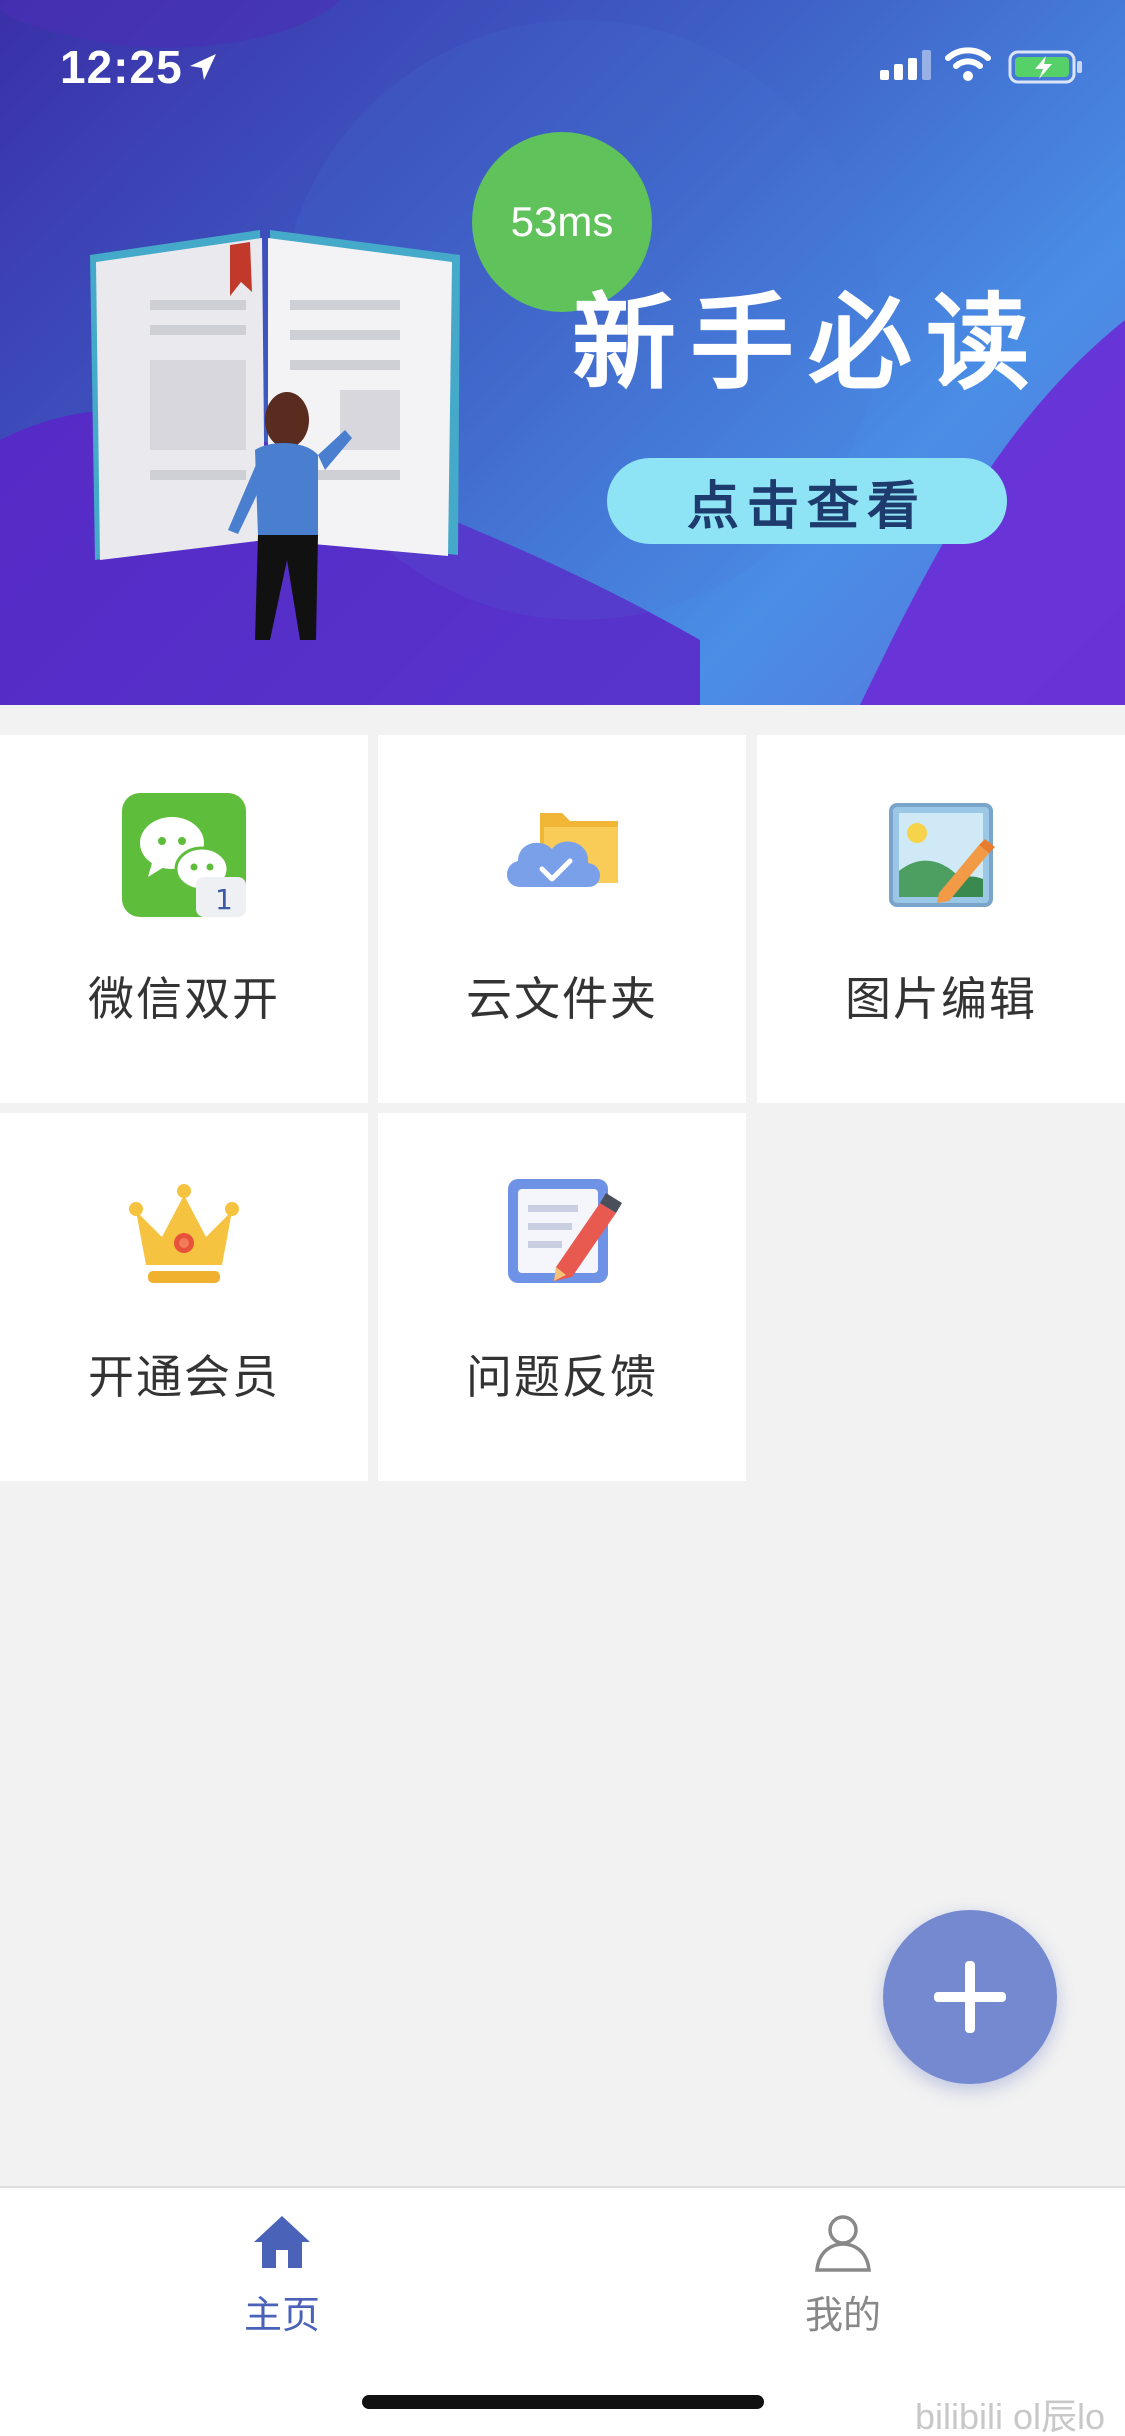 The height and width of the screenshot is (2436, 1125). Describe the element at coordinates (565, 1231) in the screenshot. I see `feedback-edit-icon` at that location.